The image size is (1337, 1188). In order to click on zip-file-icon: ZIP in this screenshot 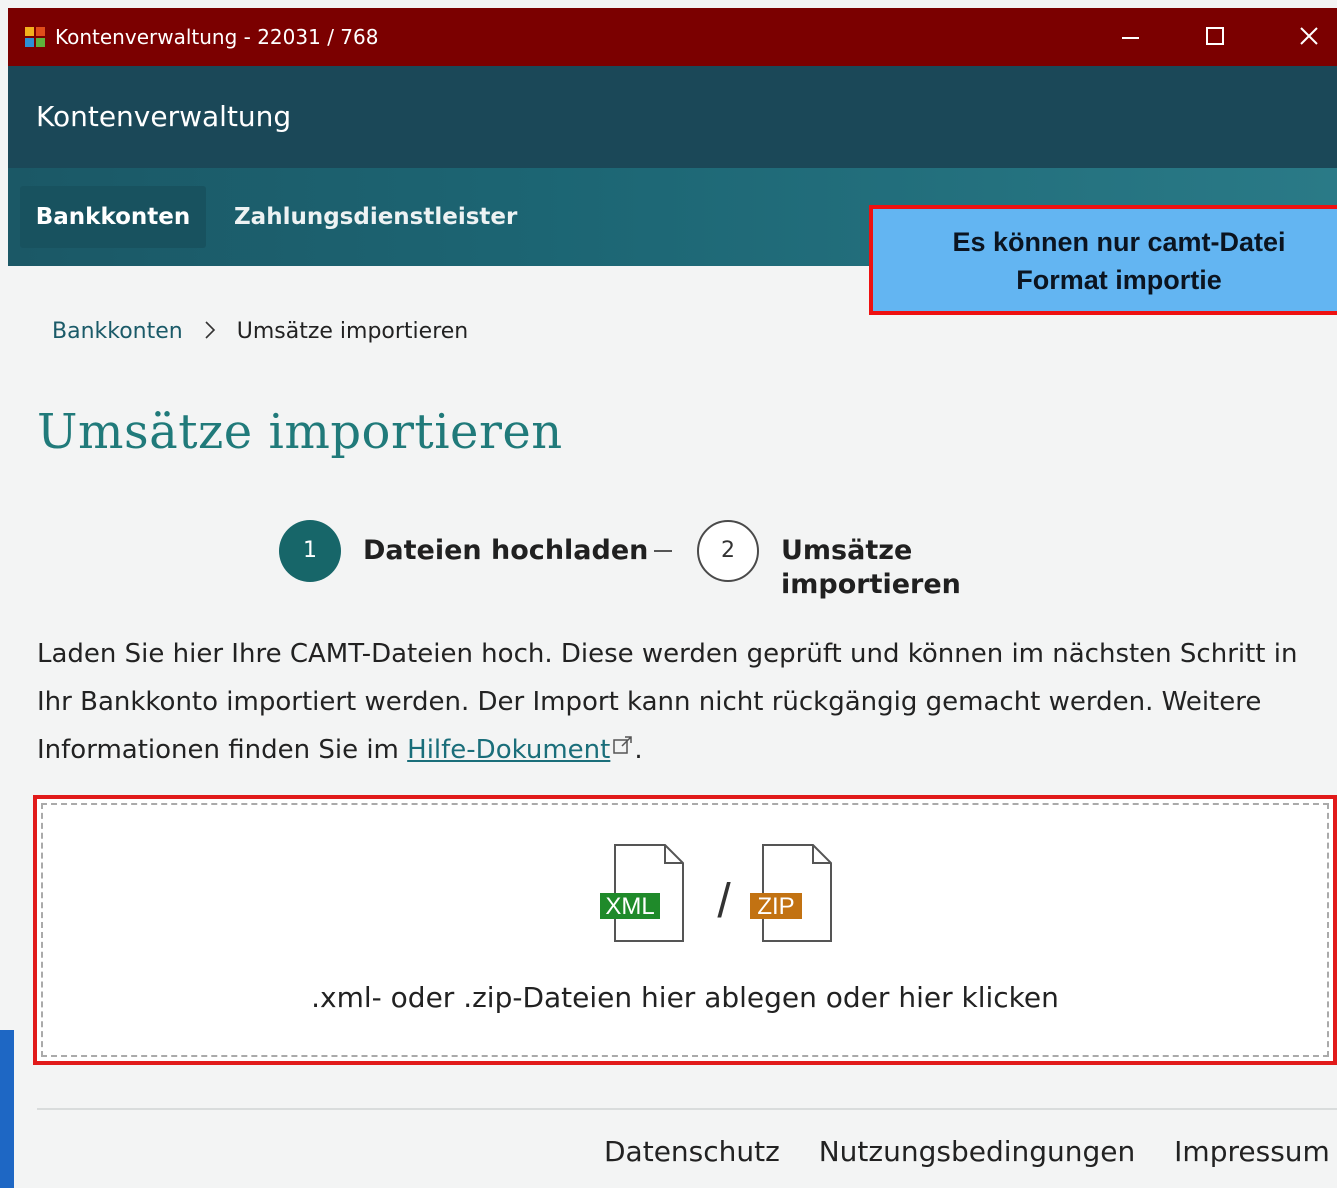, I will do `click(791, 893)`.